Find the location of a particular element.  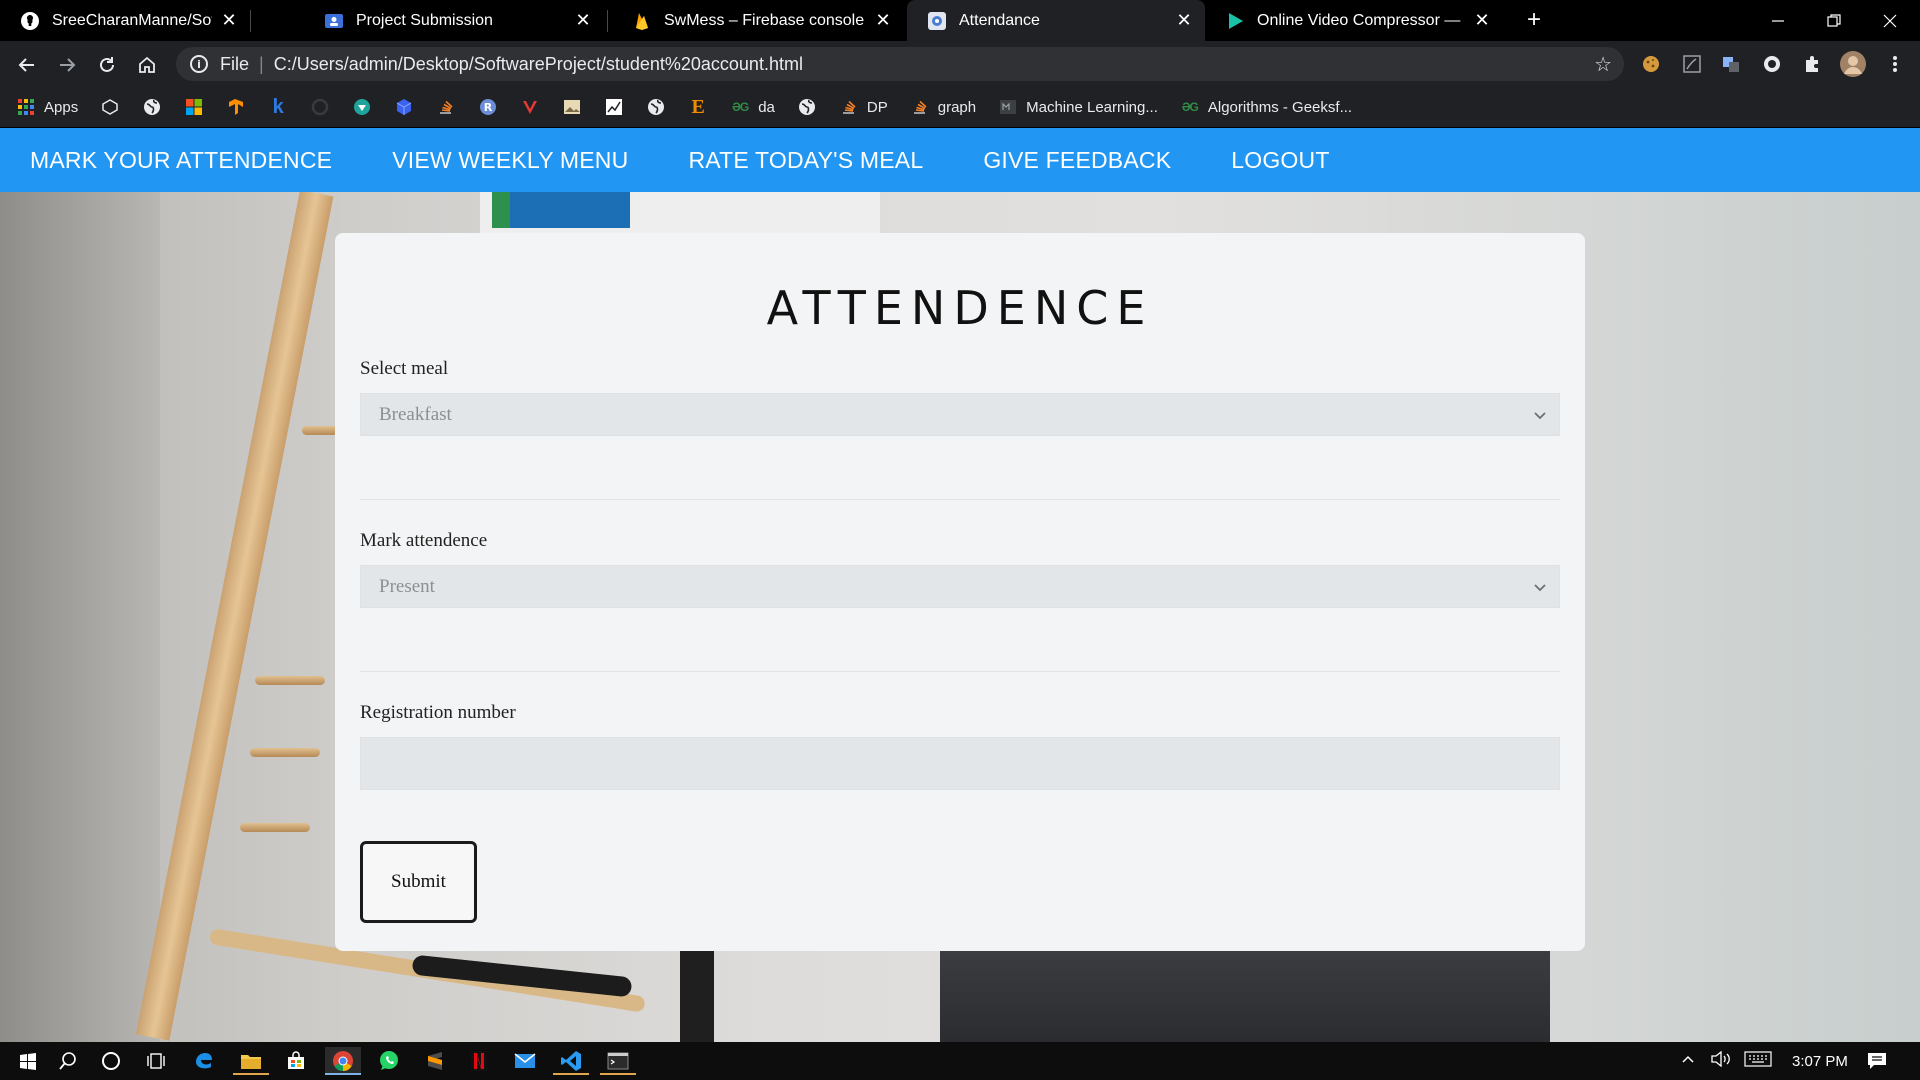

chevron-up-icon is located at coordinates (1688, 1061).